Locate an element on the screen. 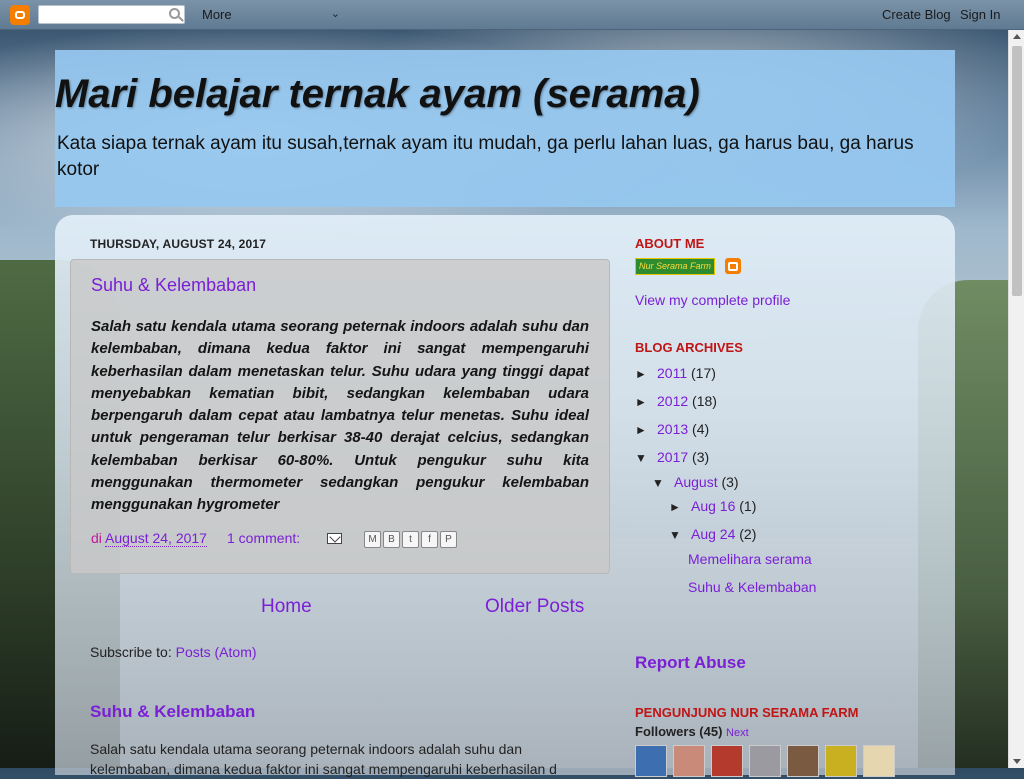  blog-title: Mari belajar ternak ayam (serama) is located at coordinates (377, 94).